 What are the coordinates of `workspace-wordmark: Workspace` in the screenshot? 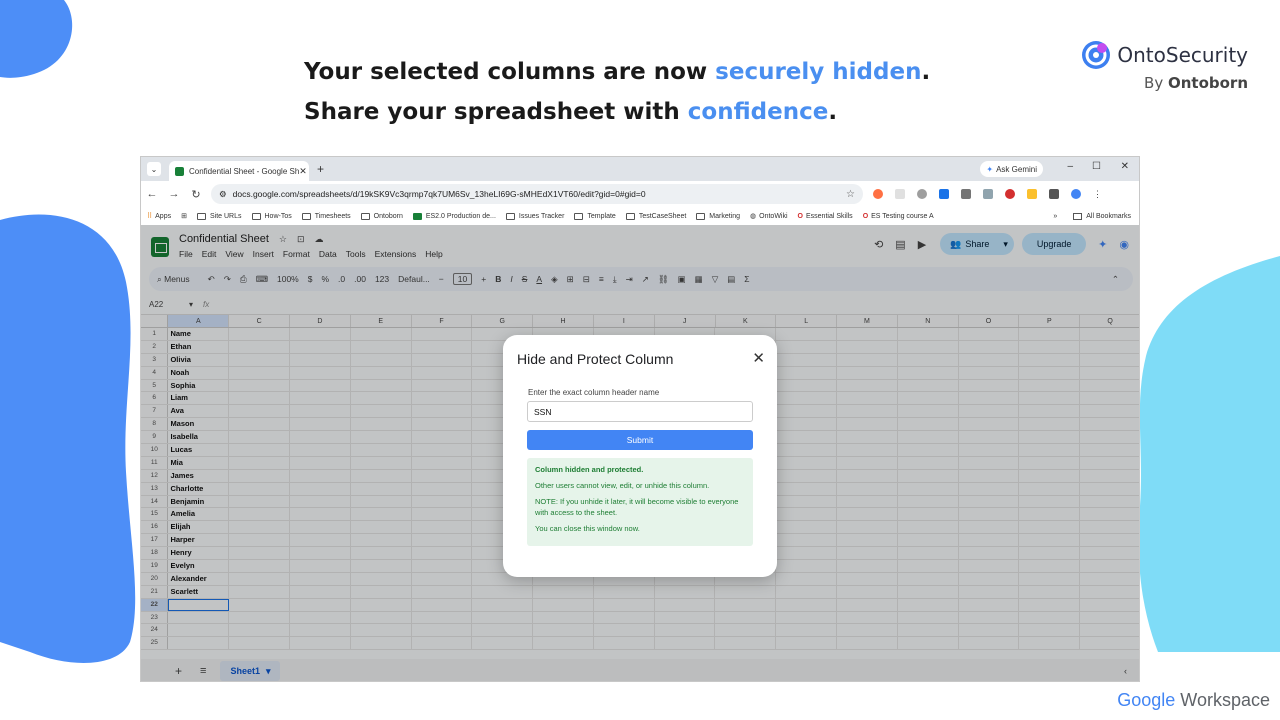 It's located at (1225, 700).